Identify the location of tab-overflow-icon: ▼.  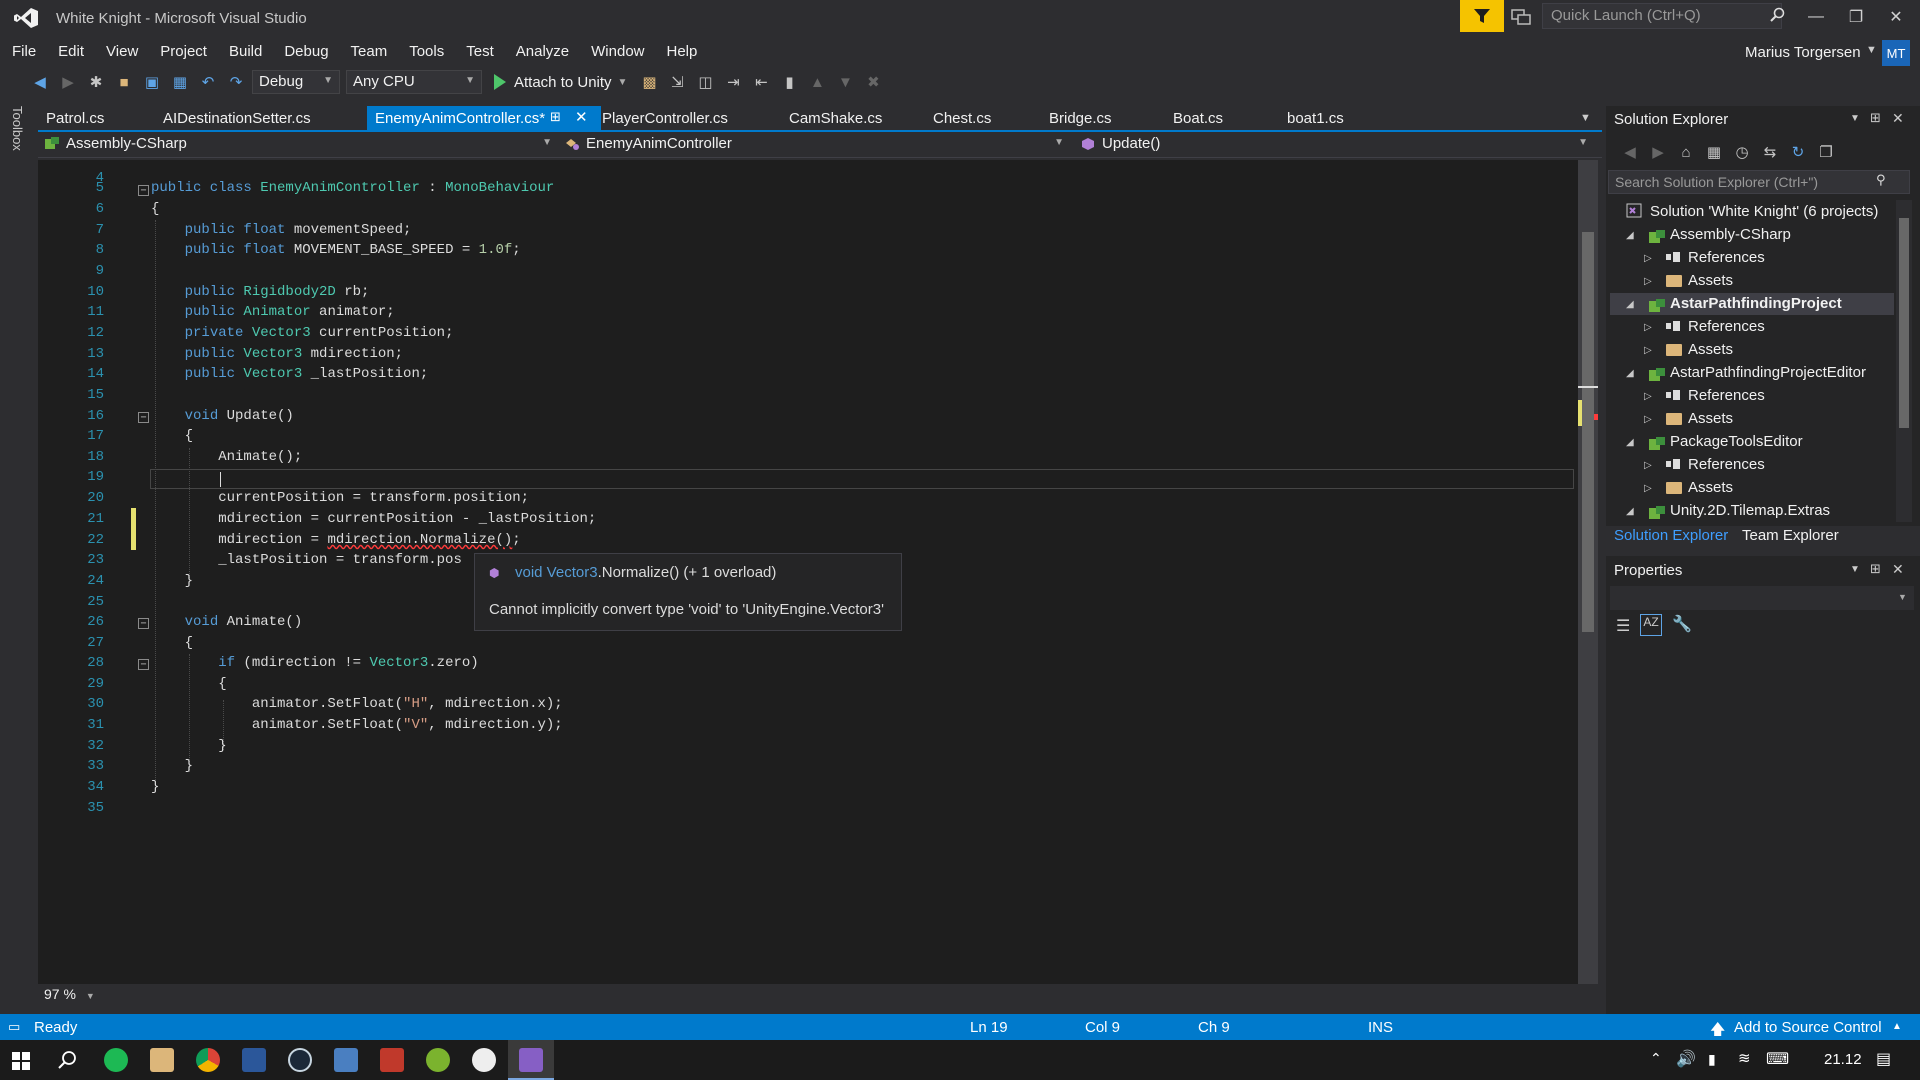
(1585, 118).